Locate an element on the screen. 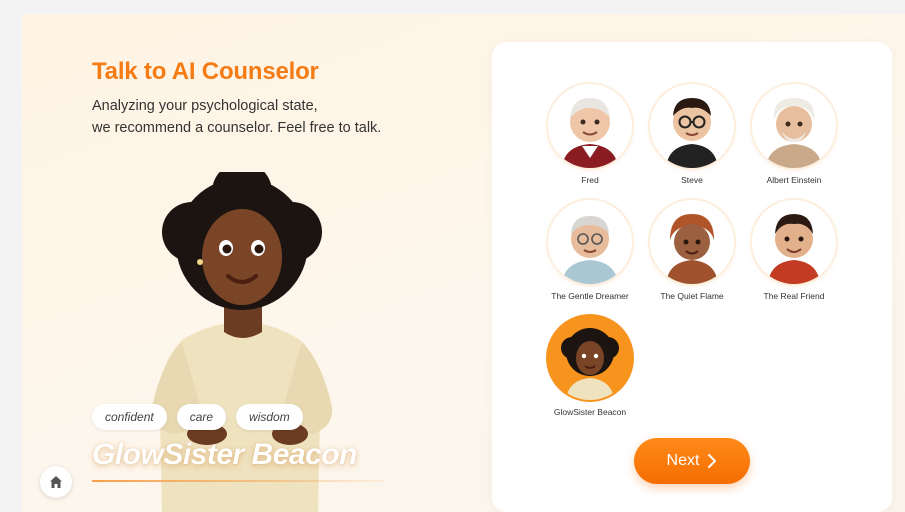 The image size is (905, 512). next-button-label: Next is located at coordinates (683, 460).